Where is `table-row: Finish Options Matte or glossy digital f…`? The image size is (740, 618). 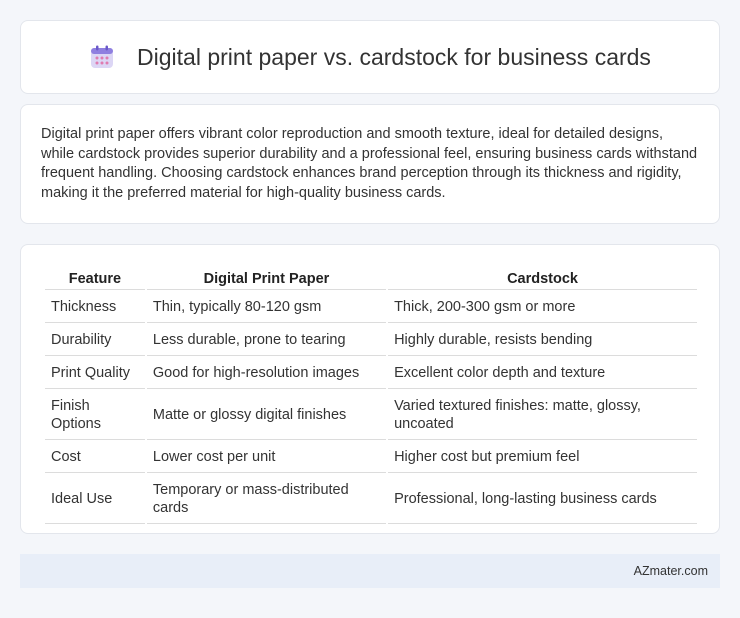
table-row: Finish Options Matte or glossy digital f… is located at coordinates (371, 415).